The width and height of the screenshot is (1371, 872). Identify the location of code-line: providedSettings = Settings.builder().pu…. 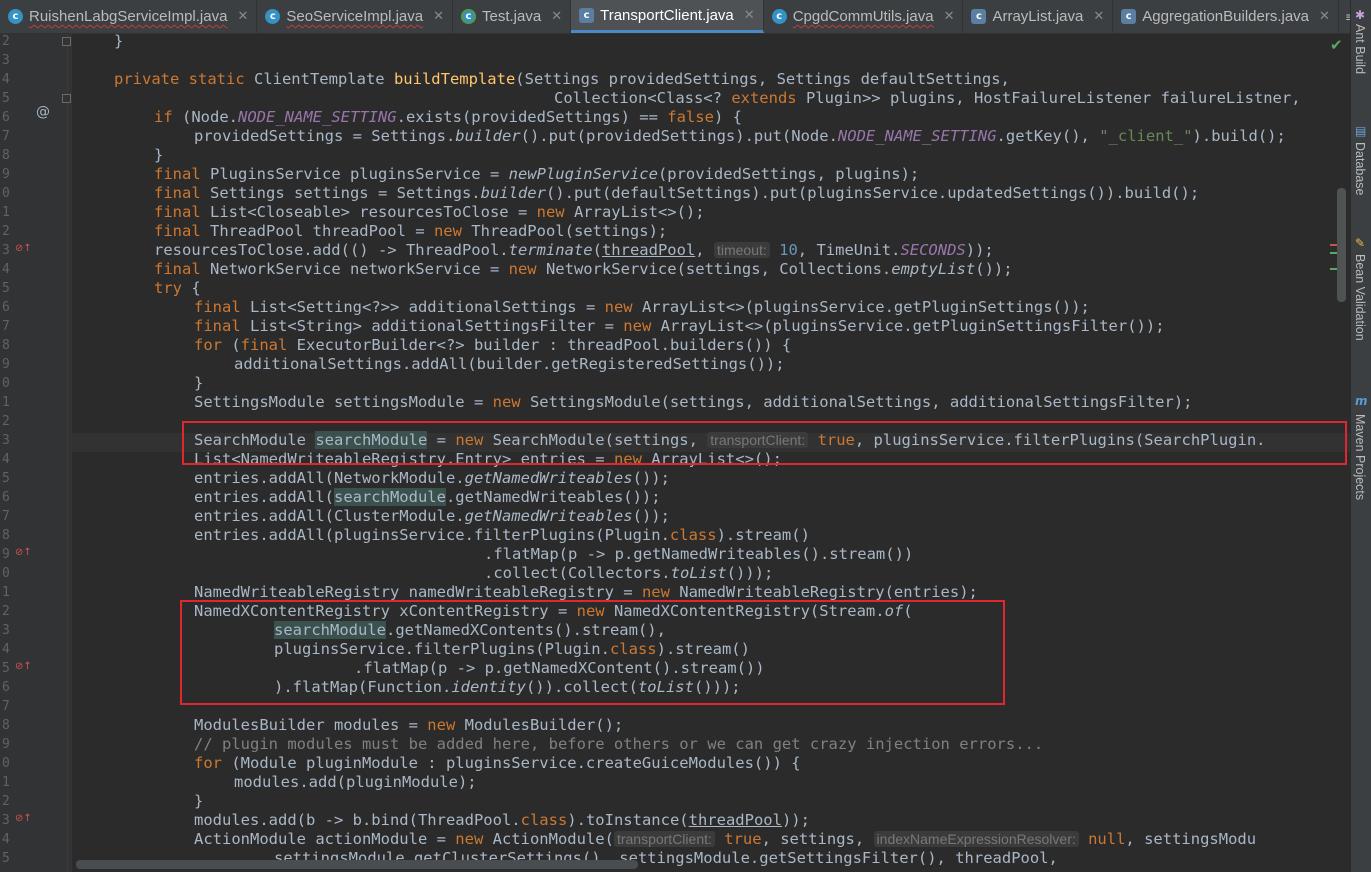
(740, 136).